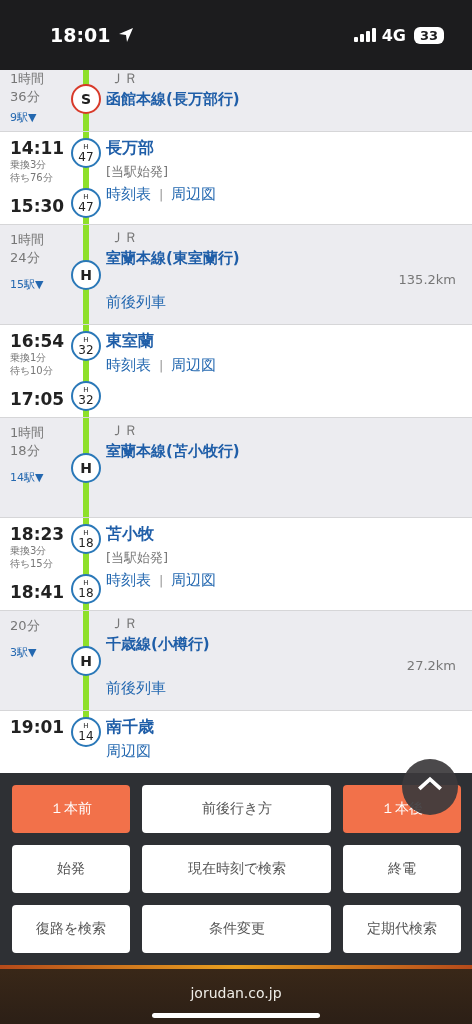  Describe the element at coordinates (364, 35) in the screenshot. I see `signal-icon` at that location.